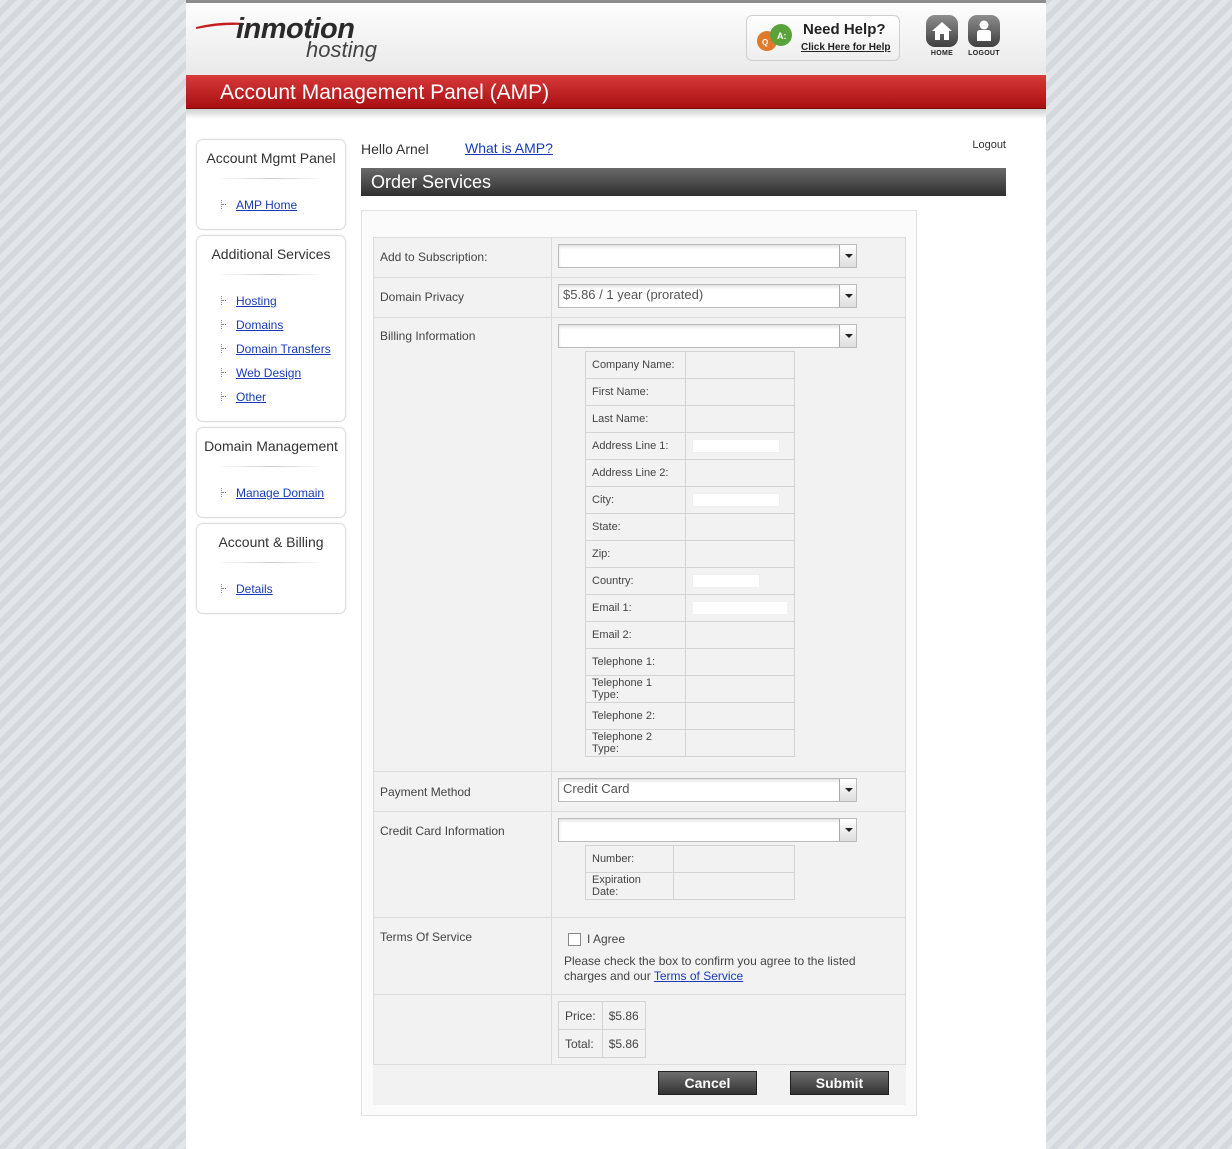 This screenshot has height=1149, width=1232. What do you see at coordinates (740, 662) in the screenshot?
I see `telephone-1-value` at bounding box center [740, 662].